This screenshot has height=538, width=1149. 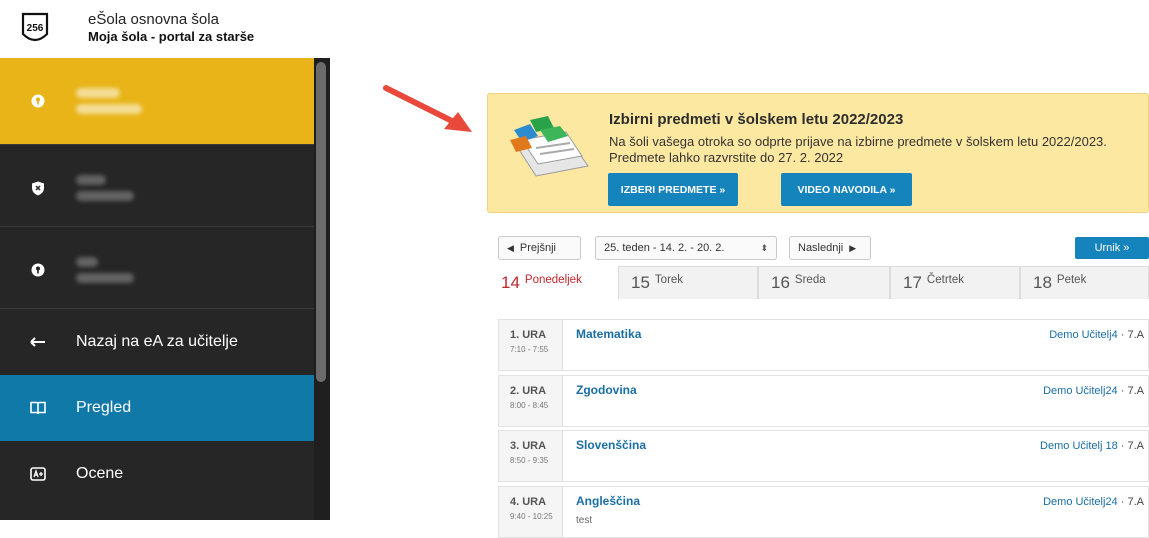 What do you see at coordinates (157, 474) in the screenshot?
I see `sidebar-item-ocene: Ocene` at bounding box center [157, 474].